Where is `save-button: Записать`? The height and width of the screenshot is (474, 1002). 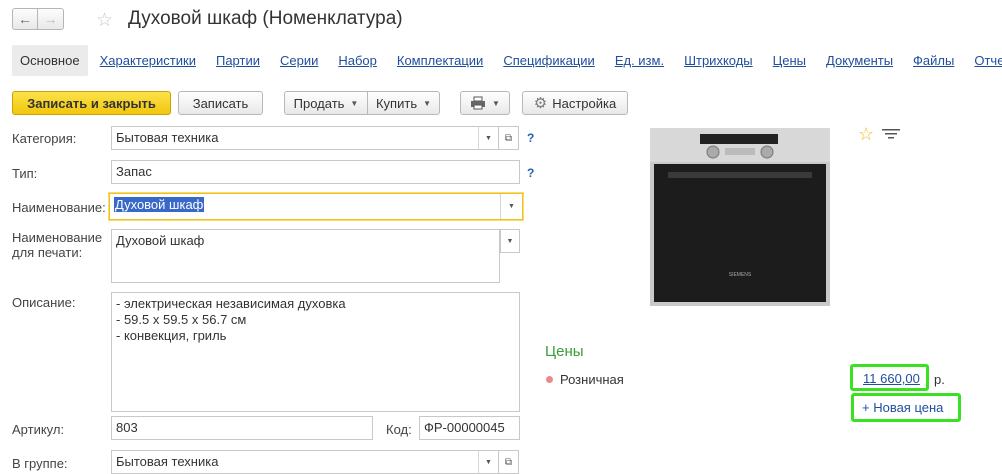 save-button: Записать is located at coordinates (220, 103).